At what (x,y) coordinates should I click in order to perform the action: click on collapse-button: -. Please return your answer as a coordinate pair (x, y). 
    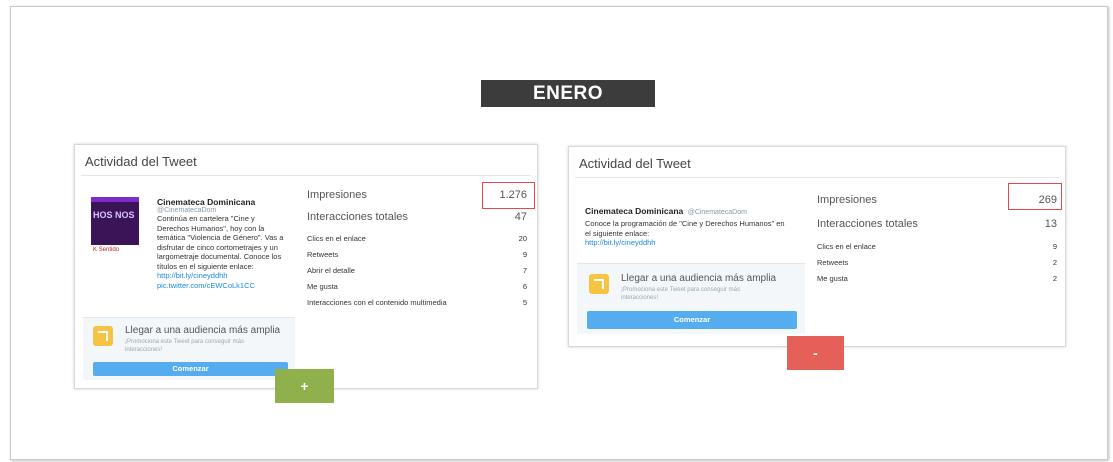
    Looking at the image, I should click on (815, 353).